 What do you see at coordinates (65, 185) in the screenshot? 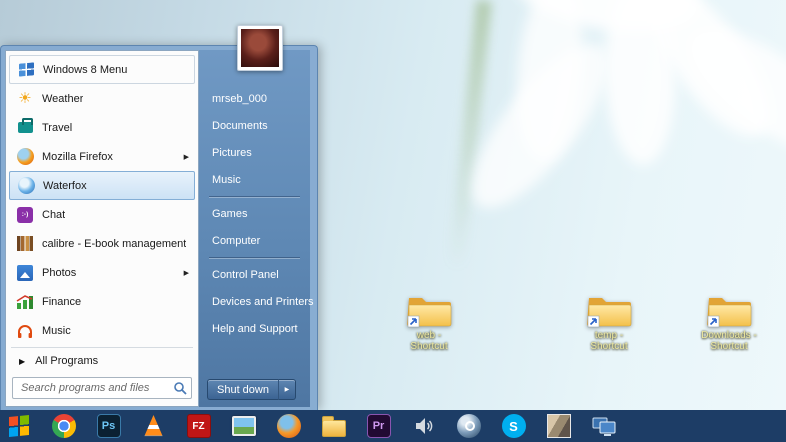
I see `menu-item-label: Waterfox` at bounding box center [65, 185].